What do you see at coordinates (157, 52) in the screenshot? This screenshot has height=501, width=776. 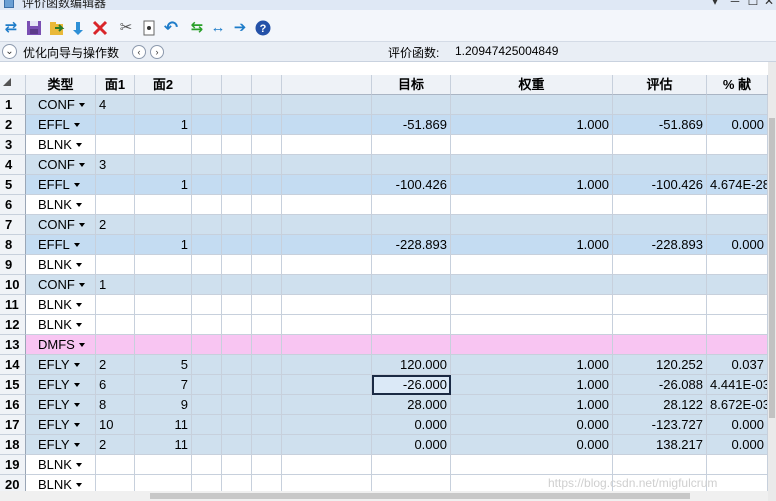 I see `next-arrow-icon: ›` at bounding box center [157, 52].